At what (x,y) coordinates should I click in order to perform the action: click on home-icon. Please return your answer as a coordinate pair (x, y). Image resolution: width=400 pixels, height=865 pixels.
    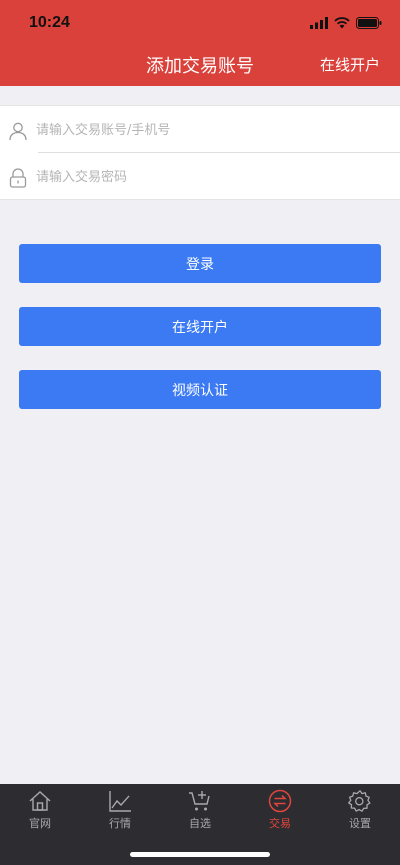
    Looking at the image, I should click on (40, 801).